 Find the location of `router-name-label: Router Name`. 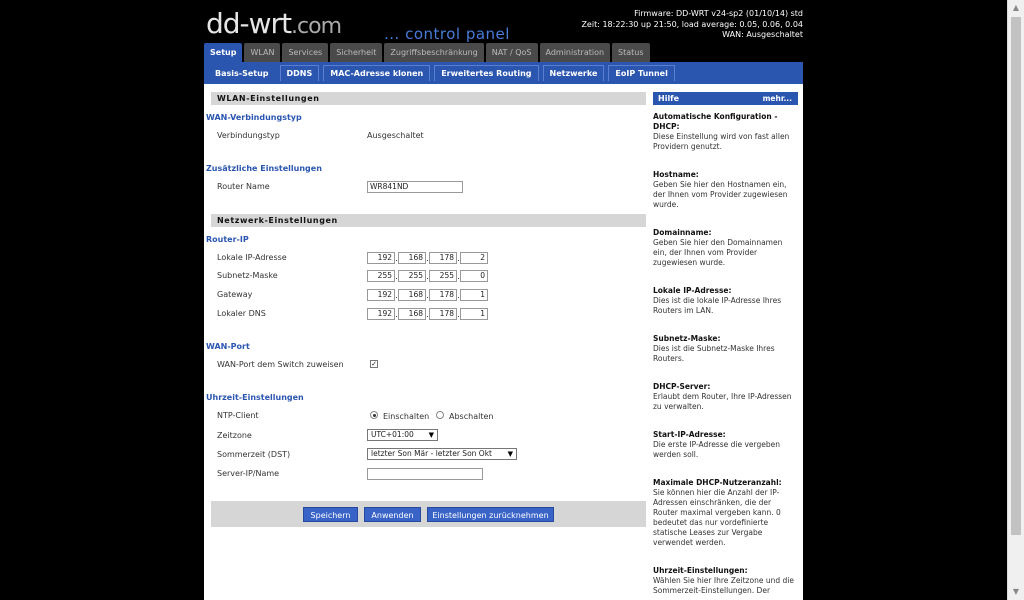

router-name-label: Router Name is located at coordinates (243, 186).